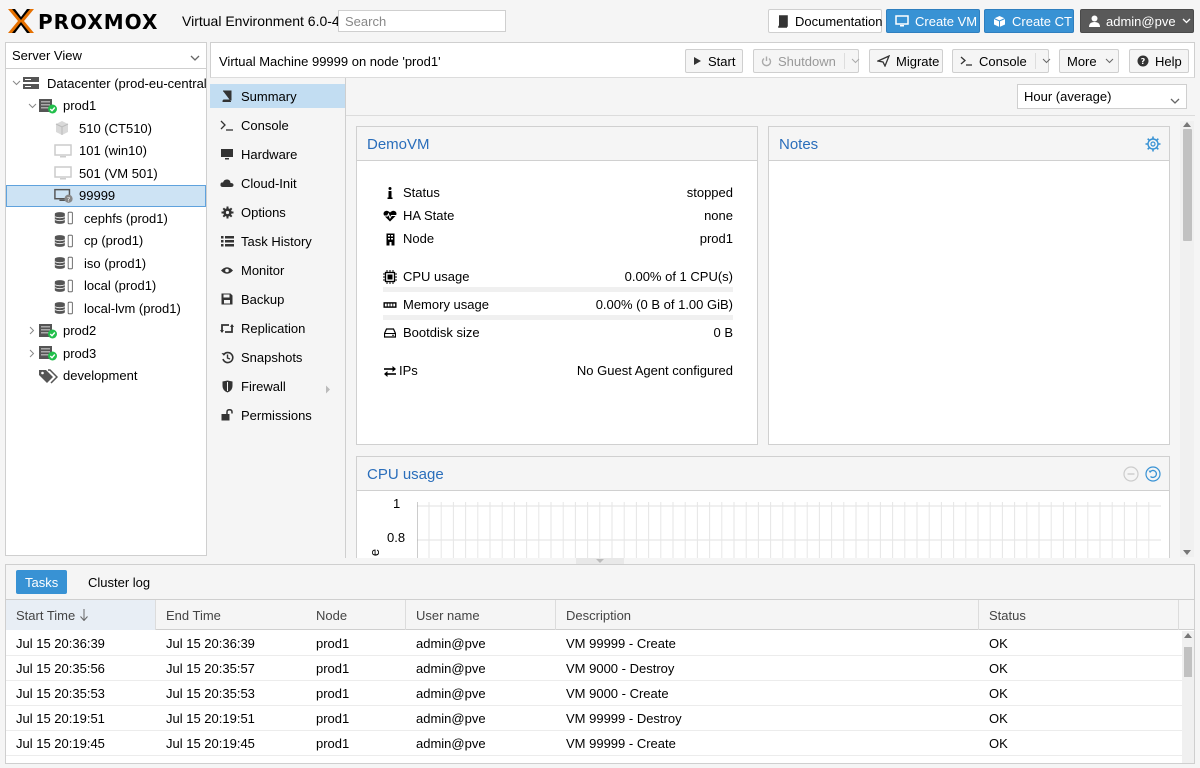 This screenshot has height=768, width=1200. What do you see at coordinates (1029, 21) in the screenshot?
I see `create-ct-button: Create CT` at bounding box center [1029, 21].